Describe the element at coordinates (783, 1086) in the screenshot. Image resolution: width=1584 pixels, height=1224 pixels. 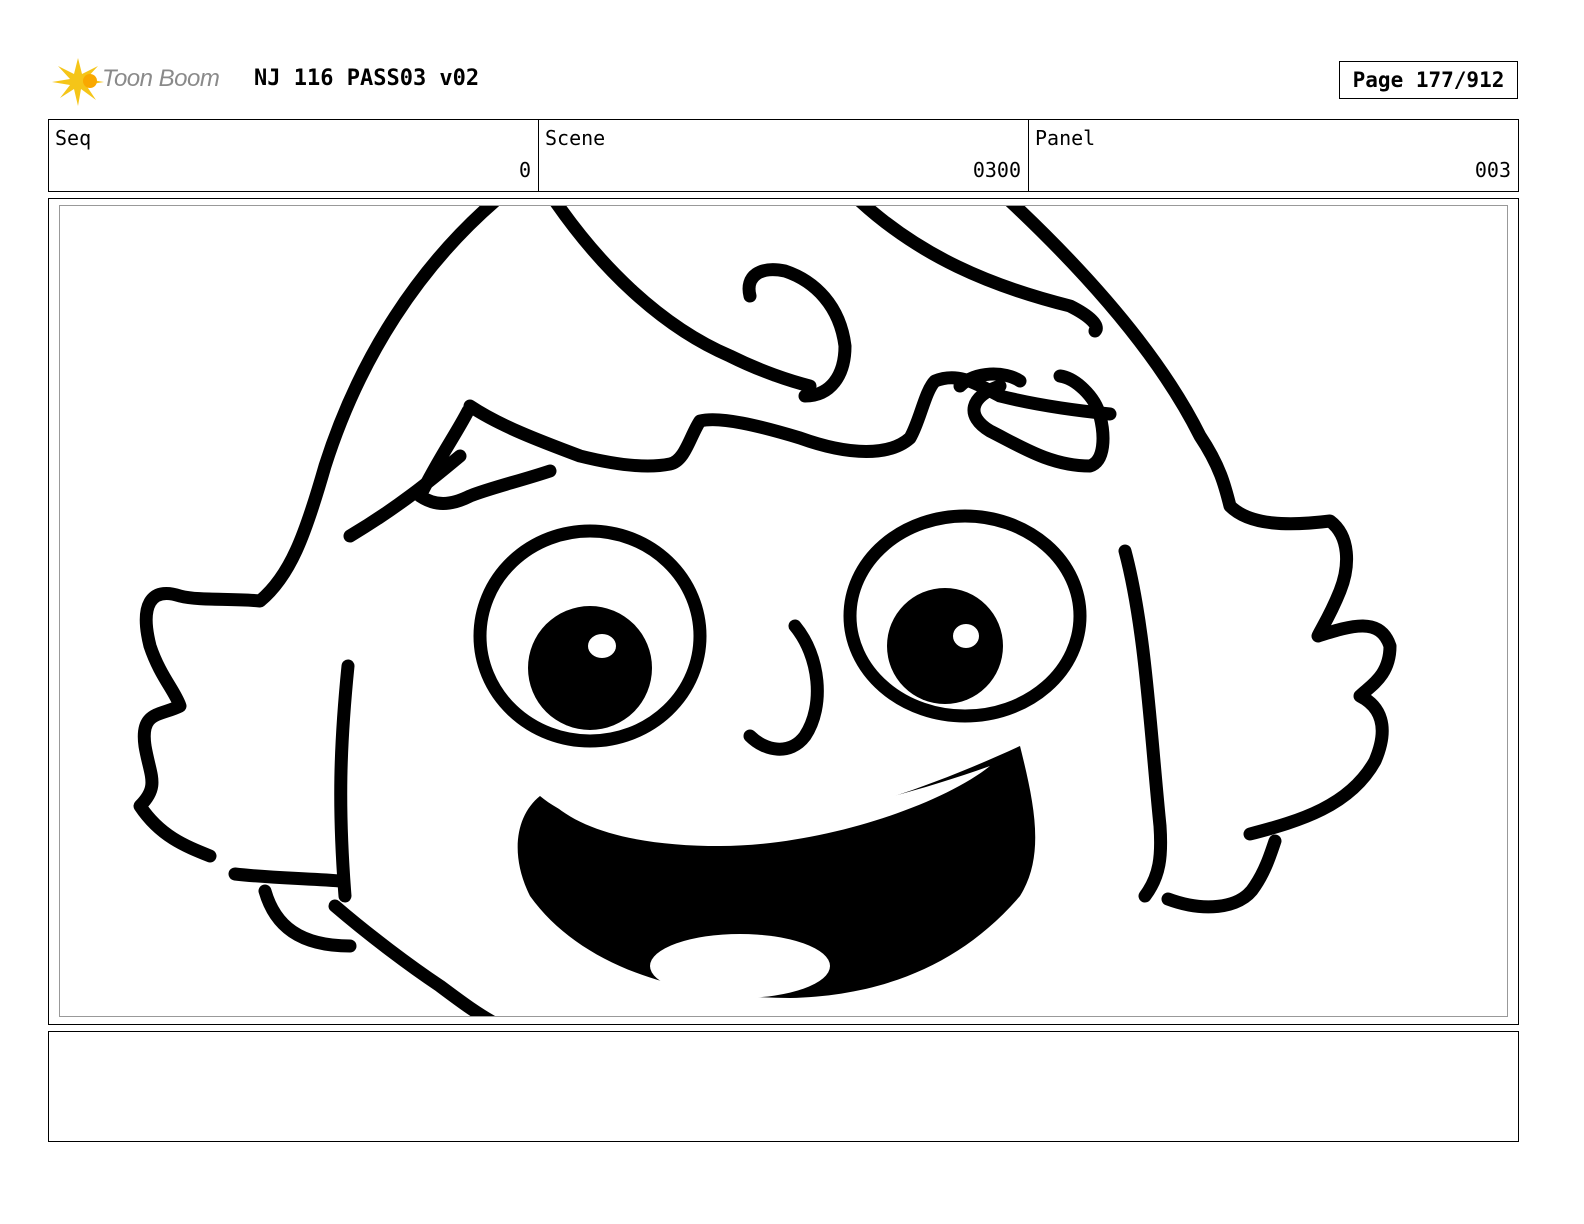
I see `notes-box` at that location.